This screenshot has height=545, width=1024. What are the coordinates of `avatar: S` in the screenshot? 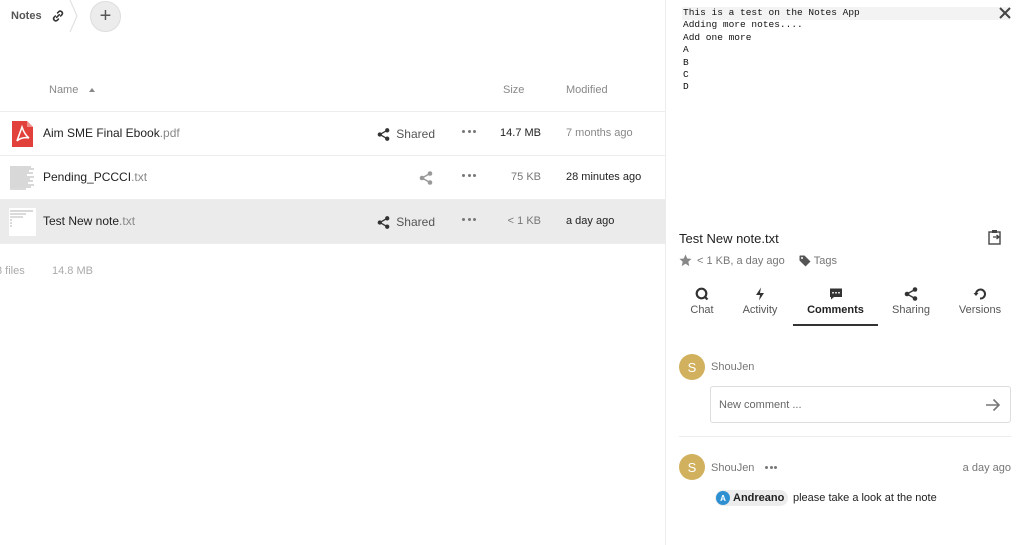 It's located at (692, 367).